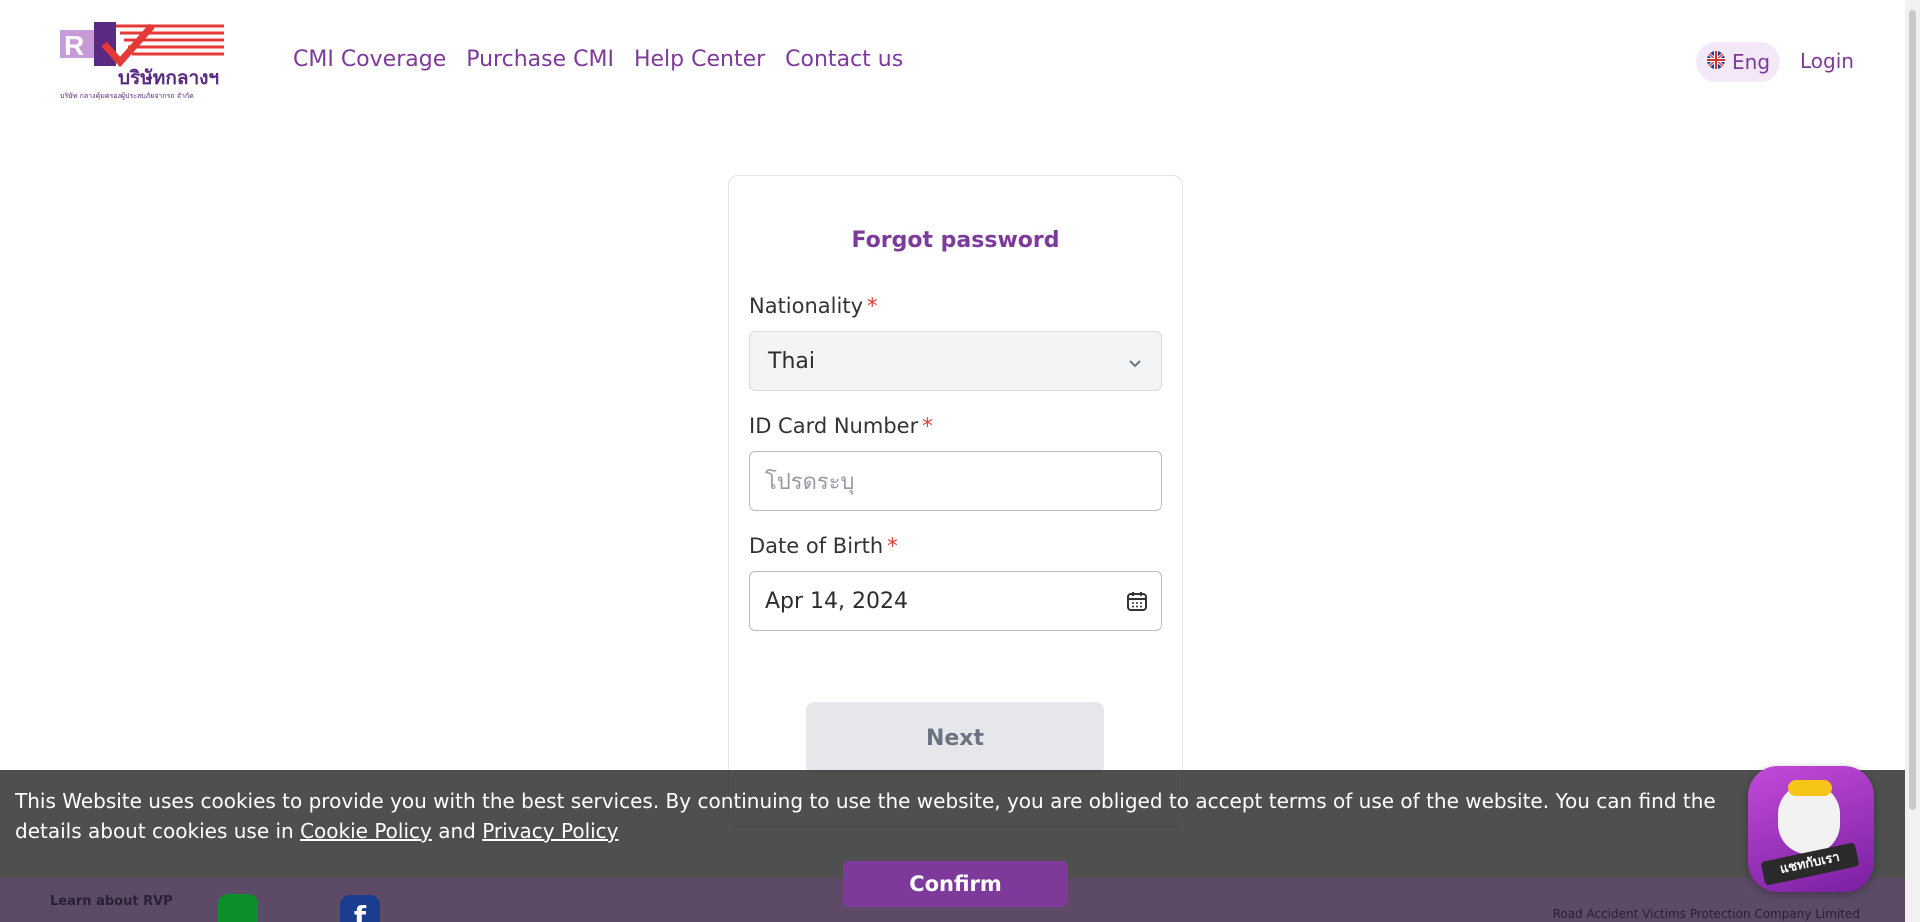  Describe the element at coordinates (834, 426) in the screenshot. I see `id-card-label-text: ID Card Number` at that location.